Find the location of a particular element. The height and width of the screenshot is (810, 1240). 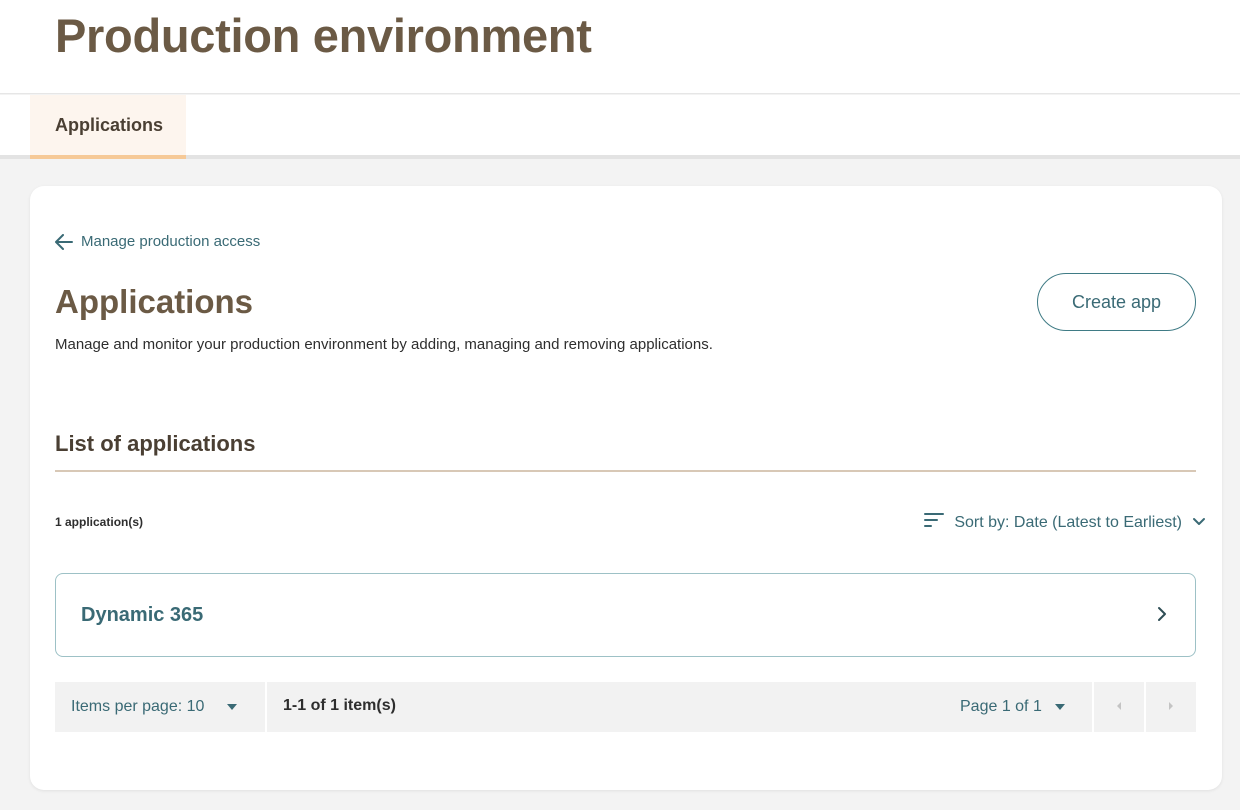

next-page-button is located at coordinates (1171, 707).